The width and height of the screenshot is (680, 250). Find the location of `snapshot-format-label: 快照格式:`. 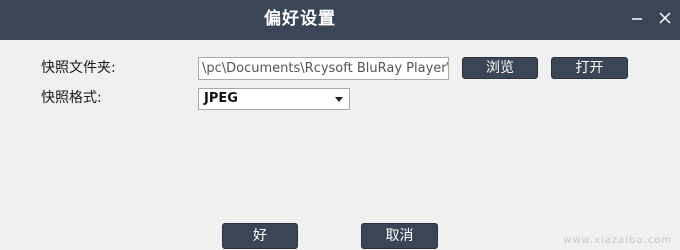

snapshot-format-label: 快照格式: is located at coordinates (71, 98).